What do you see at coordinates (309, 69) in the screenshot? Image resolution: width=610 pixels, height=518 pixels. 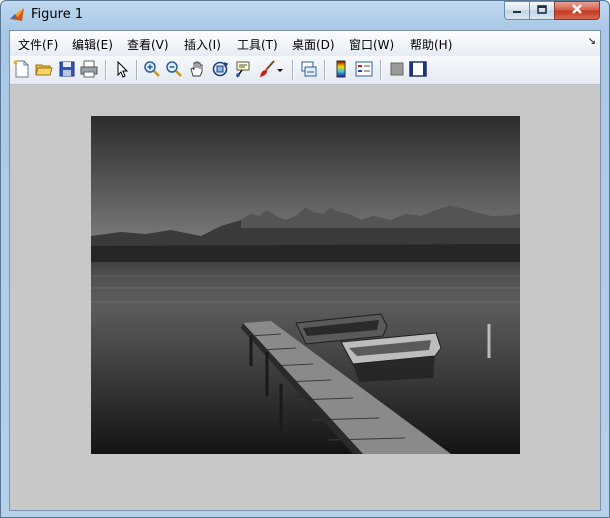 I see `link-plot-icon` at bounding box center [309, 69].